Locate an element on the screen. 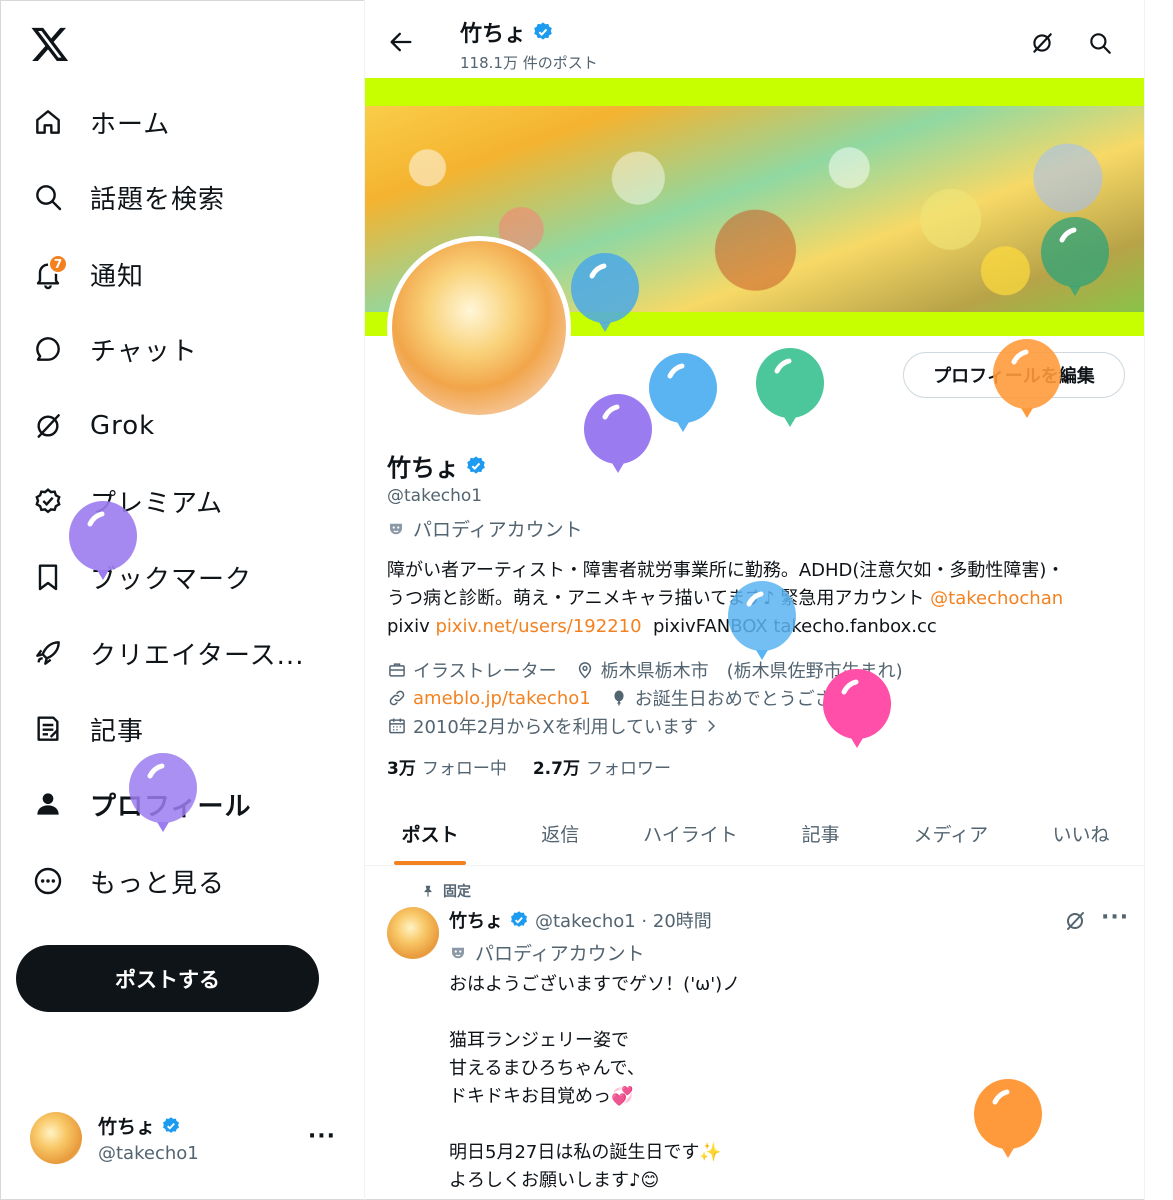 This screenshot has width=1173, height=1200. tab-articles: 記事 is located at coordinates (821, 833).